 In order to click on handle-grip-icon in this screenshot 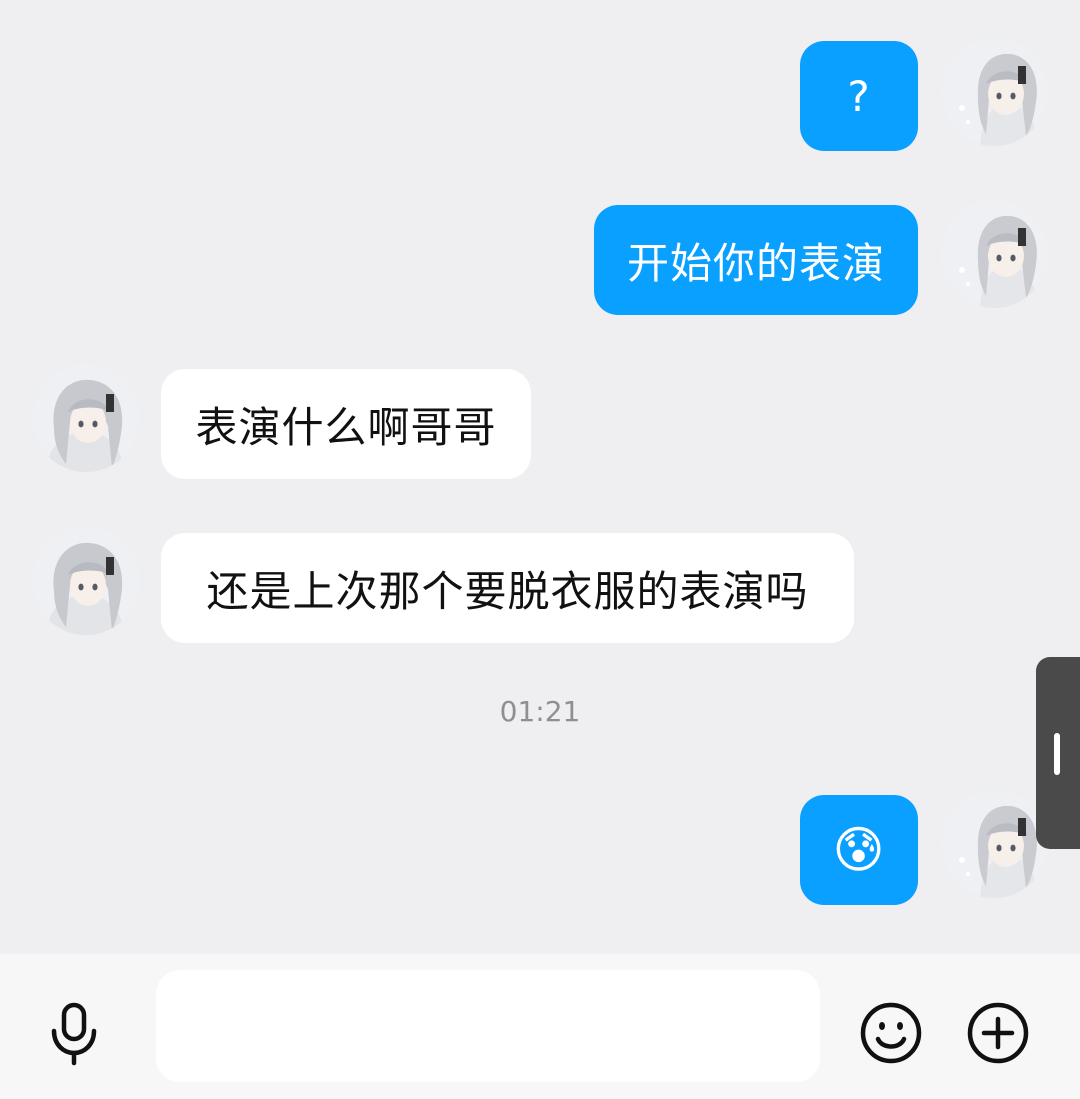, I will do `click(1057, 754)`.